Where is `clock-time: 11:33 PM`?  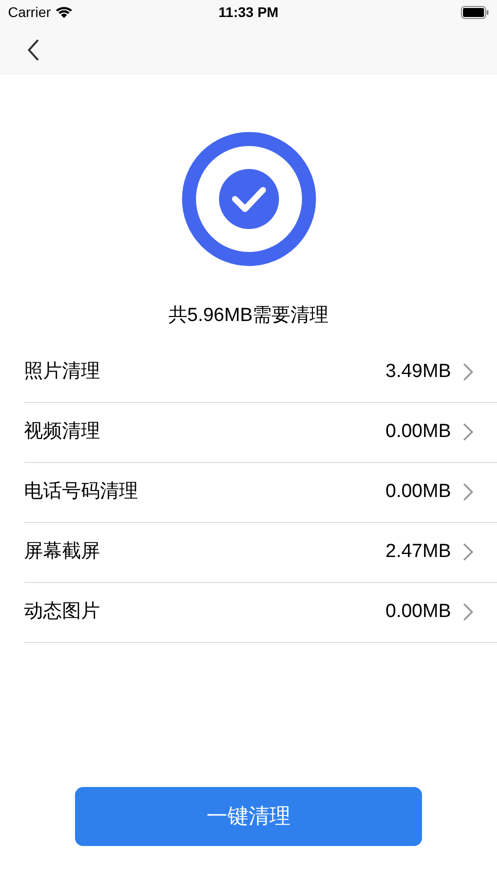
clock-time: 11:33 PM is located at coordinates (248, 12).